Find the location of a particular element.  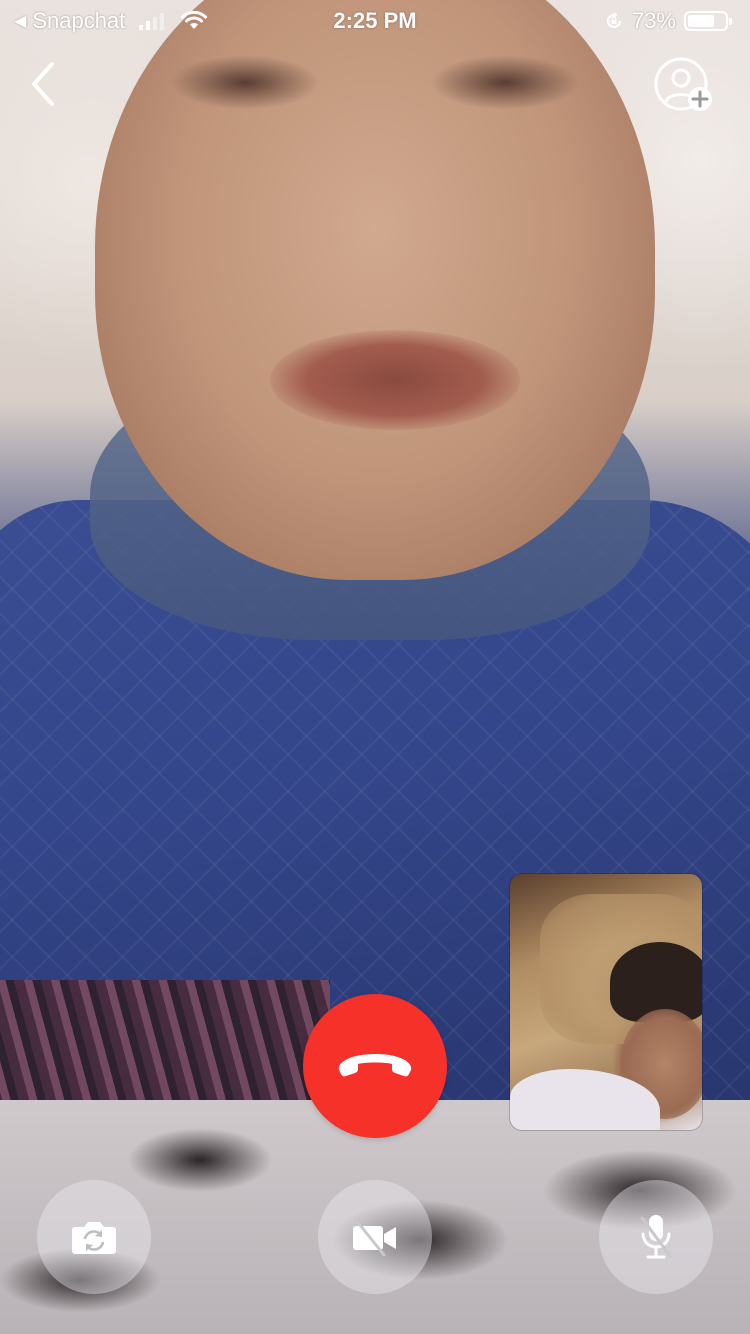

back-button is located at coordinates (44, 84).